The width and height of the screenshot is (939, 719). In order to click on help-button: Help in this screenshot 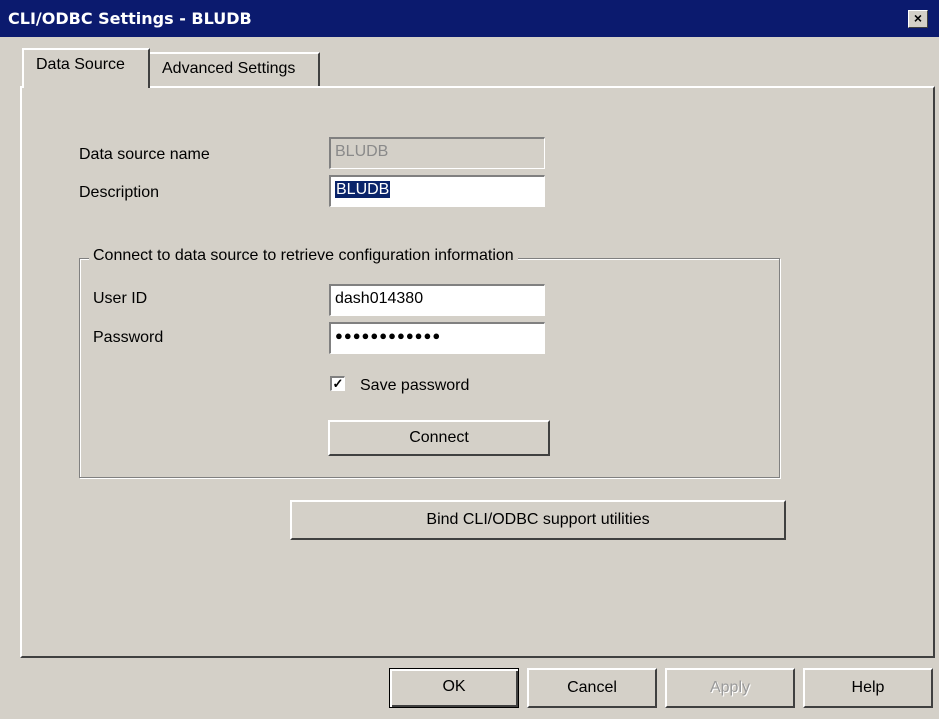, I will do `click(868, 688)`.